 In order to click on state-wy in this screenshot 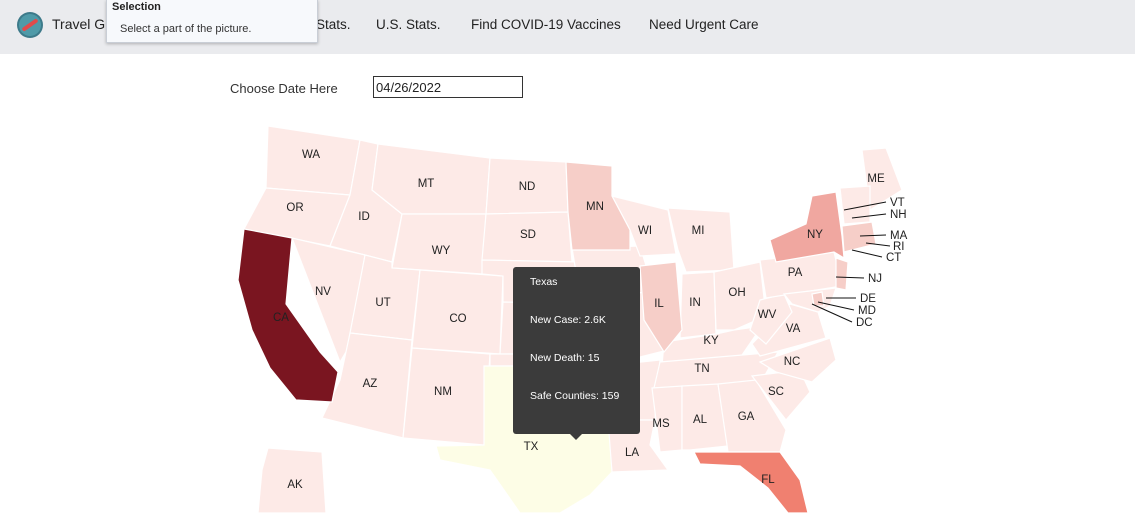, I will do `click(439, 244)`.